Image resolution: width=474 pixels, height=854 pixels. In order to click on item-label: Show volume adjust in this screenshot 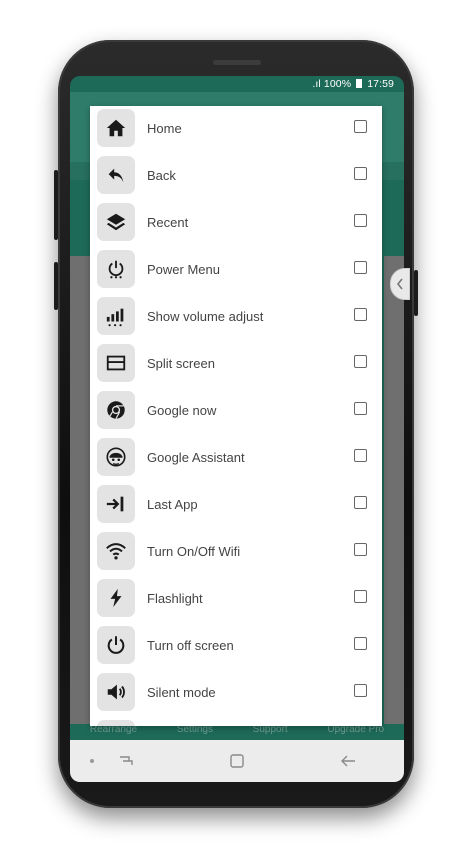, I will do `click(205, 316)`.